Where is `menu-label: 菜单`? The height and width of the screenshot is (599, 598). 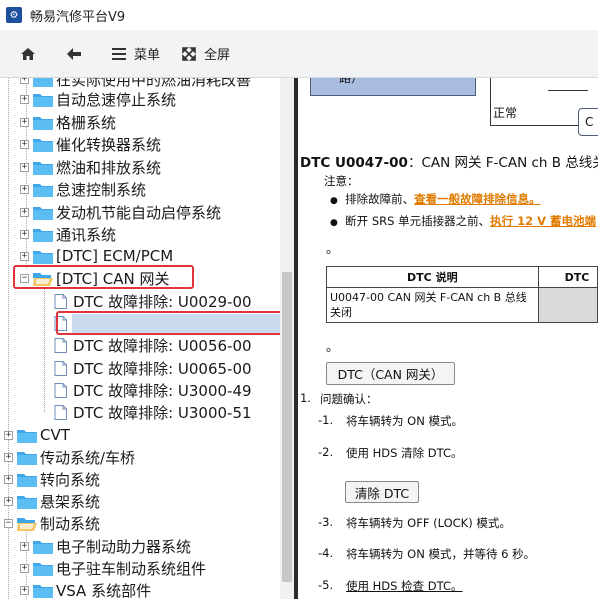
menu-label: 菜单 is located at coordinates (147, 55).